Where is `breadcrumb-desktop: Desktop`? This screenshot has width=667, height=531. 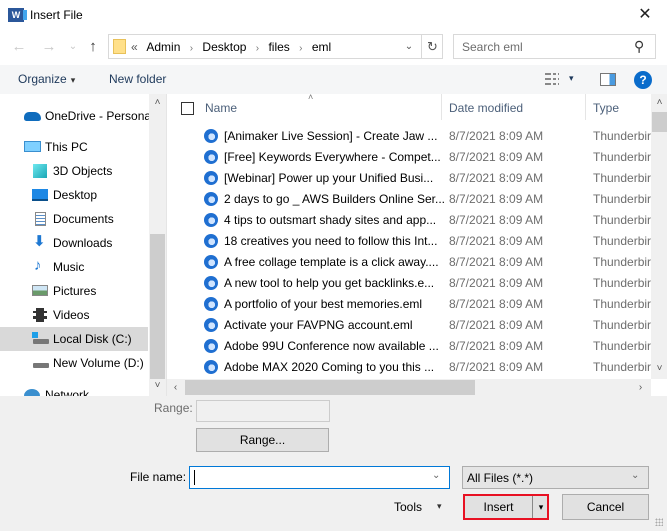
breadcrumb-desktop: Desktop is located at coordinates (224, 47).